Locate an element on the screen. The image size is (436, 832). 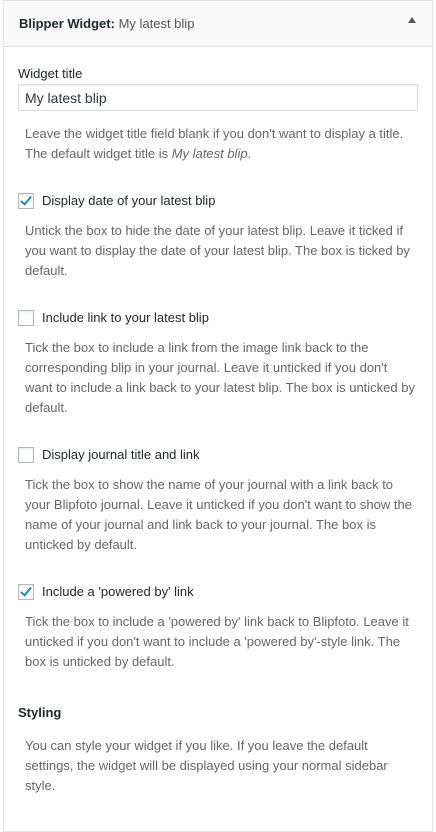
option-label: Include link to your latest blip is located at coordinates (125, 318).